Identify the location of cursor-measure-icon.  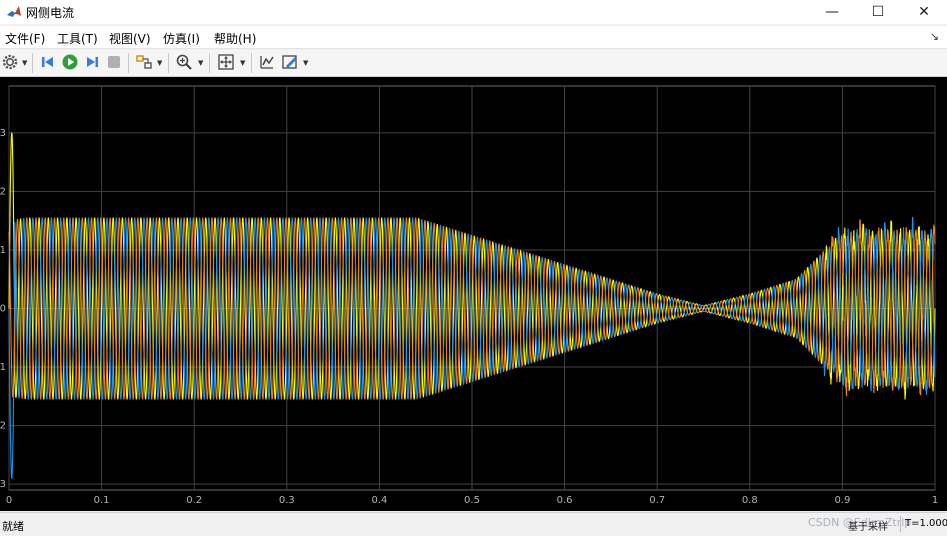
(267, 62).